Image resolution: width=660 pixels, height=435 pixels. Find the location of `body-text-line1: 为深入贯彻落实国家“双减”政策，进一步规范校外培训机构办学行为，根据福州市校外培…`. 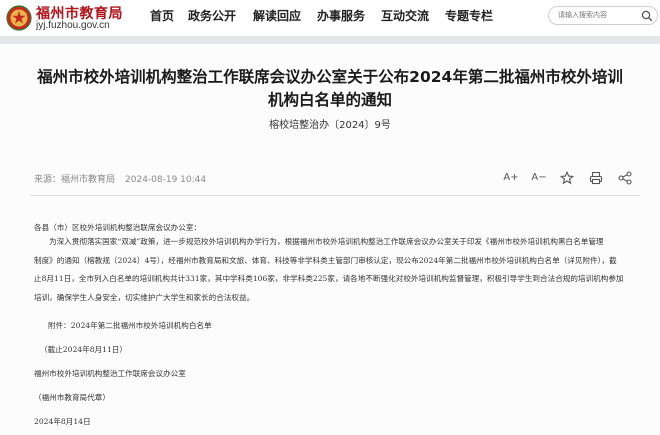

body-text-line1: 为深入贯彻落实国家“双减”政策，进一步规范校外培训机构办学行为，根据福州市校外培… is located at coordinates (326, 241).